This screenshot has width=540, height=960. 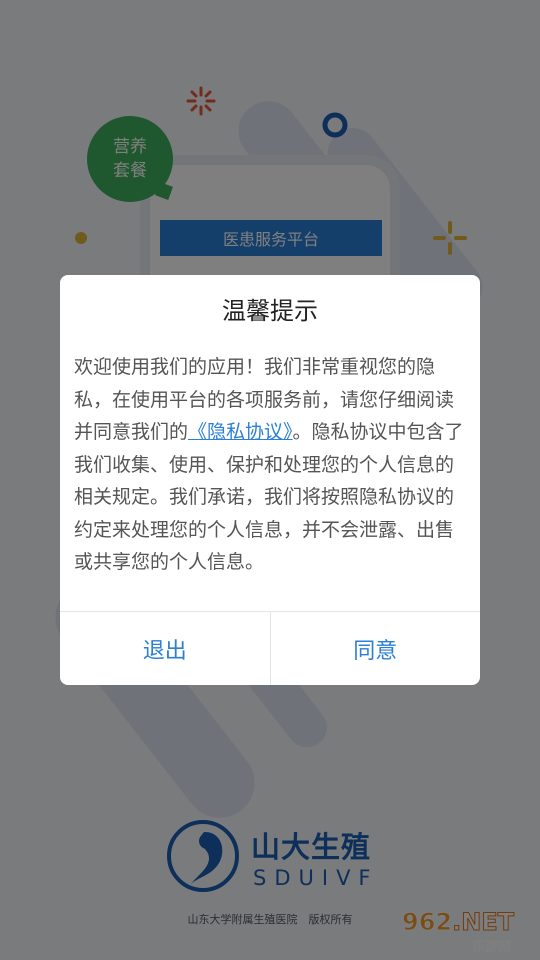 I want to click on exit-button: 退出, so click(x=165, y=648).